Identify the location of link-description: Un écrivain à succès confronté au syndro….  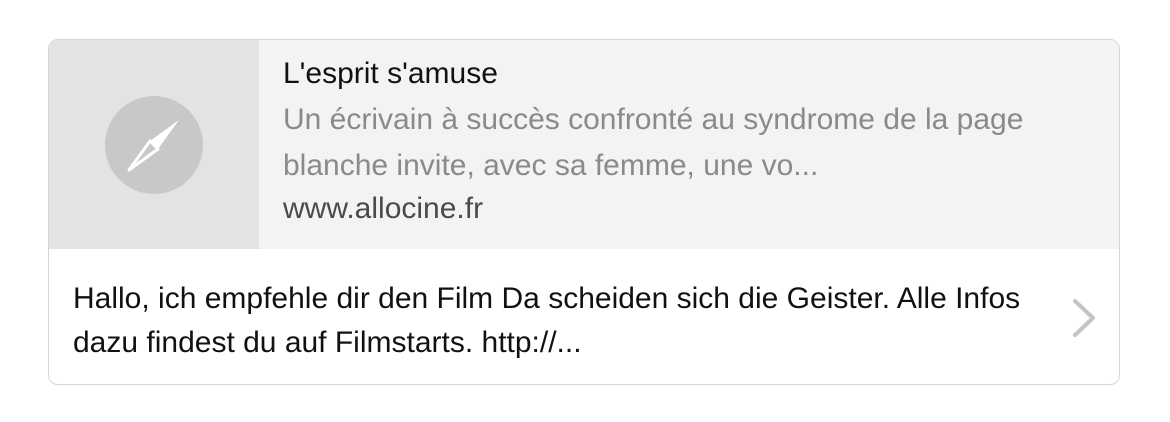
(653, 142).